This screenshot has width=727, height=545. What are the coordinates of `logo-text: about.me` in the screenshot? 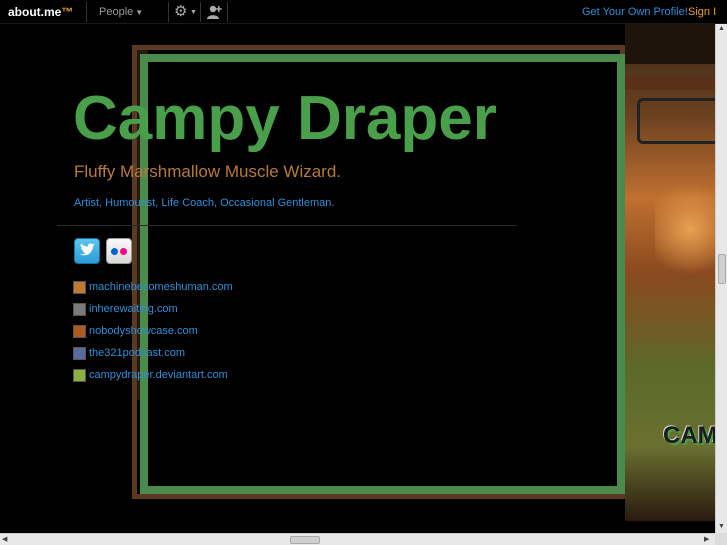 It's located at (35, 12).